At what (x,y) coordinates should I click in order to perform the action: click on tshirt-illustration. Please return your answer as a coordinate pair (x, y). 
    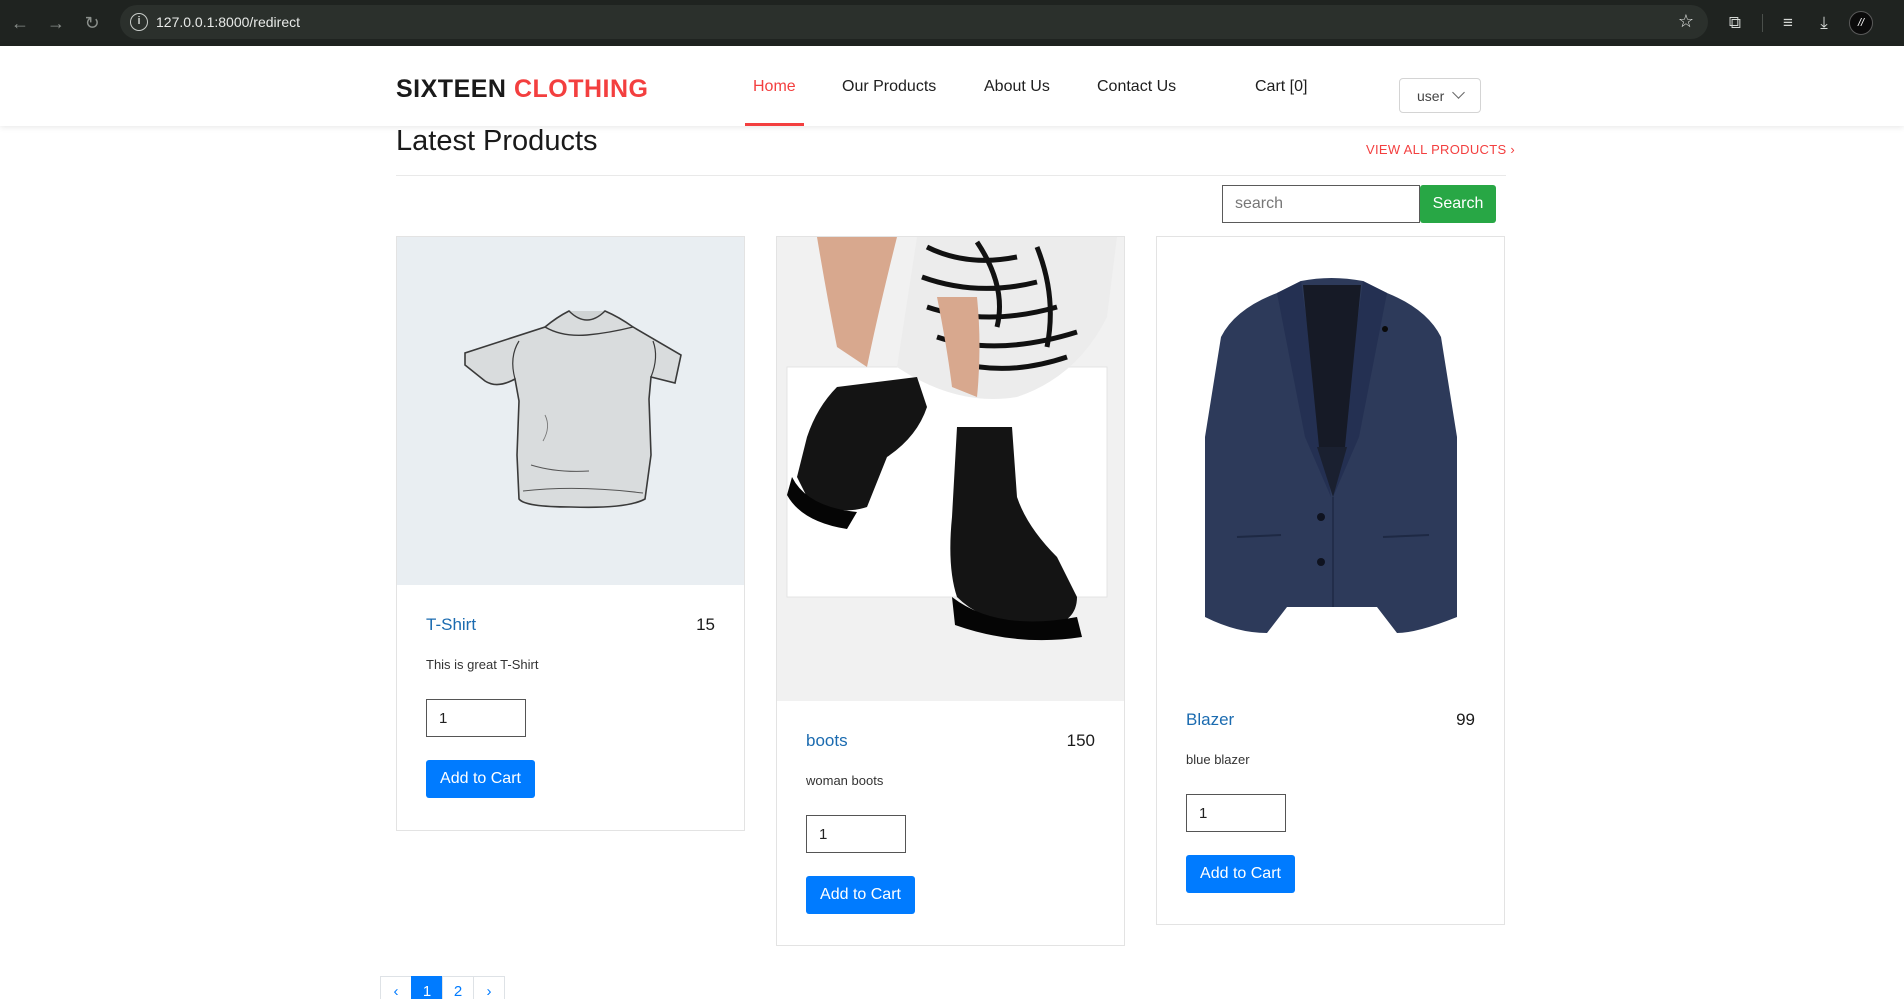
    Looking at the image, I should click on (573, 409).